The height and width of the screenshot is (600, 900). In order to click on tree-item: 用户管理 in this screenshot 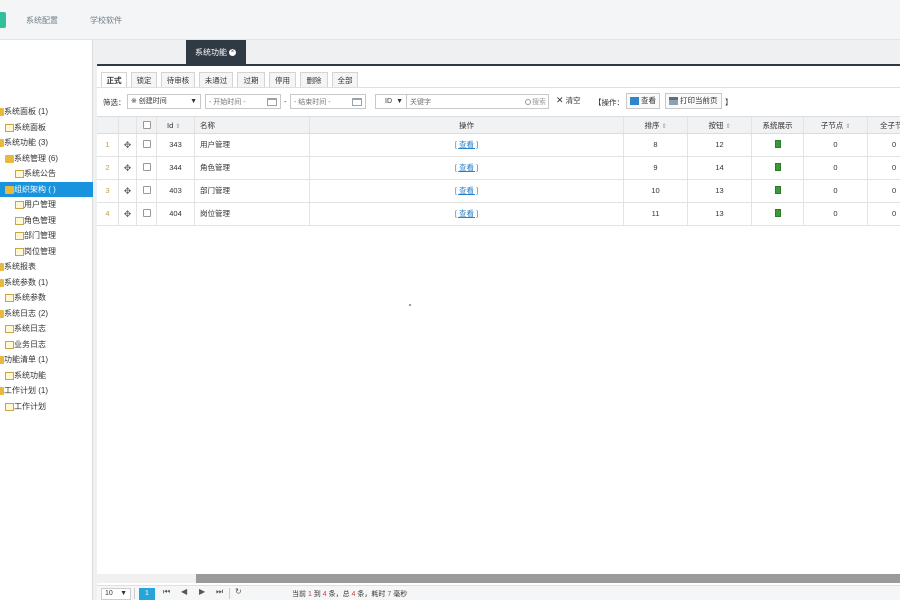, I will do `click(46, 205)`.